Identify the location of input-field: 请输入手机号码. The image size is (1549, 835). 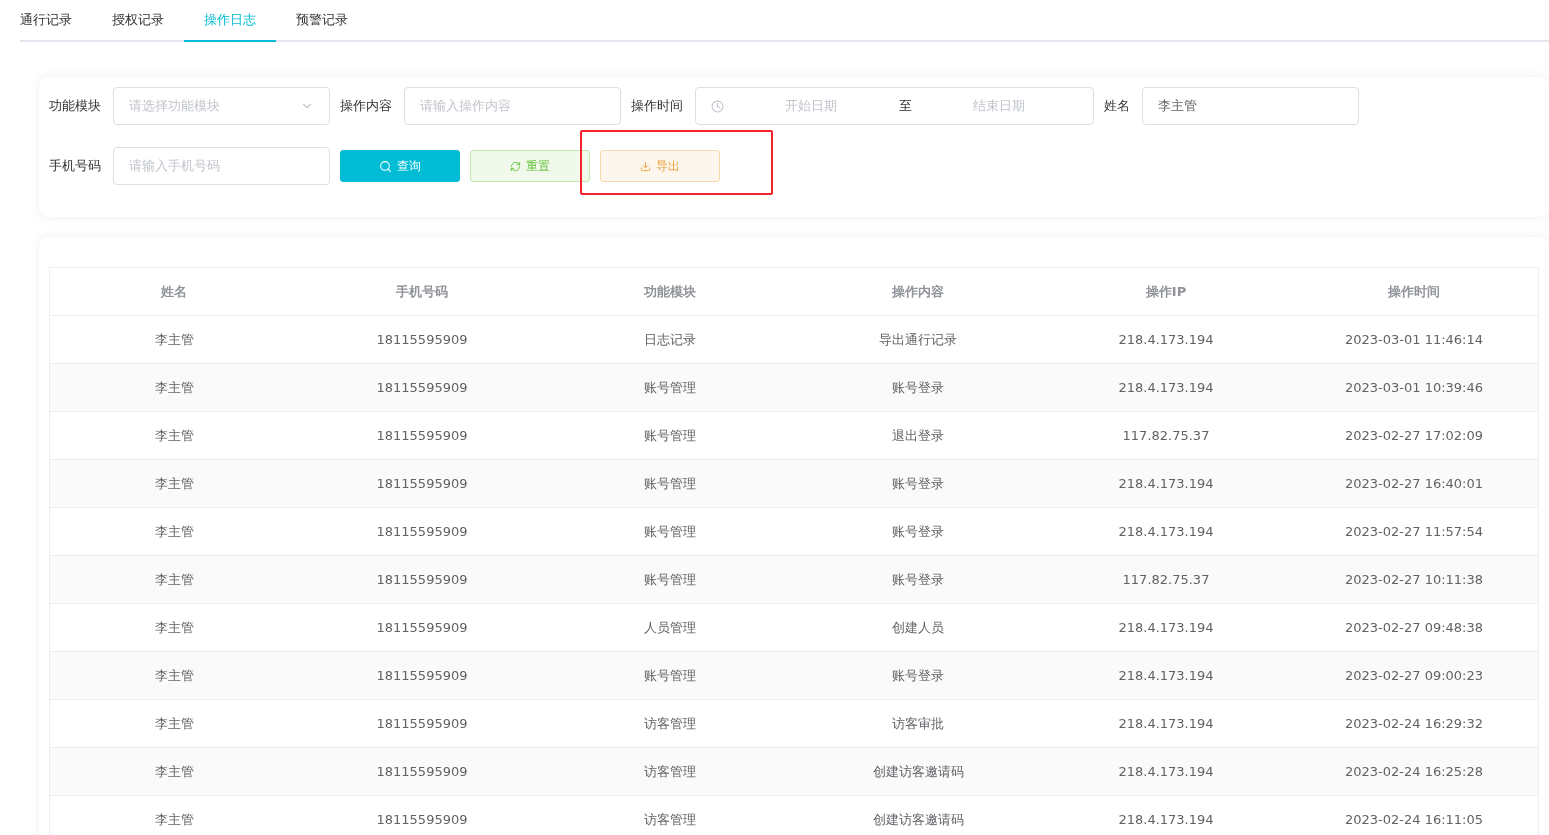
(221, 166).